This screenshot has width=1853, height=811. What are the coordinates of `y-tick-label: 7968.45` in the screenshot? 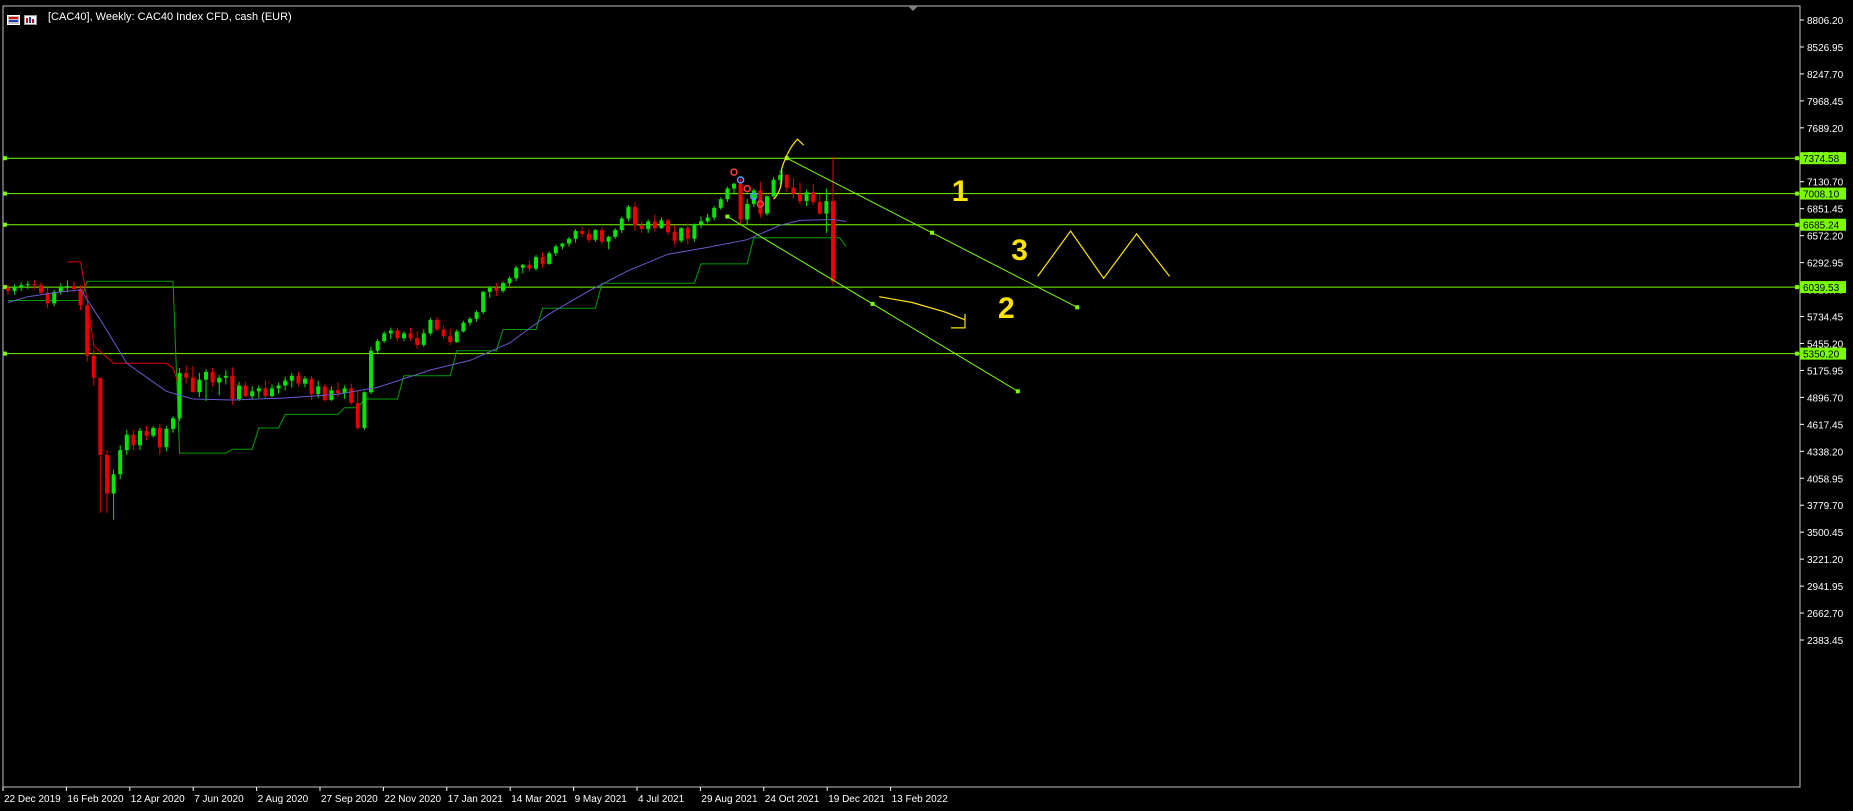 It's located at (1825, 102).